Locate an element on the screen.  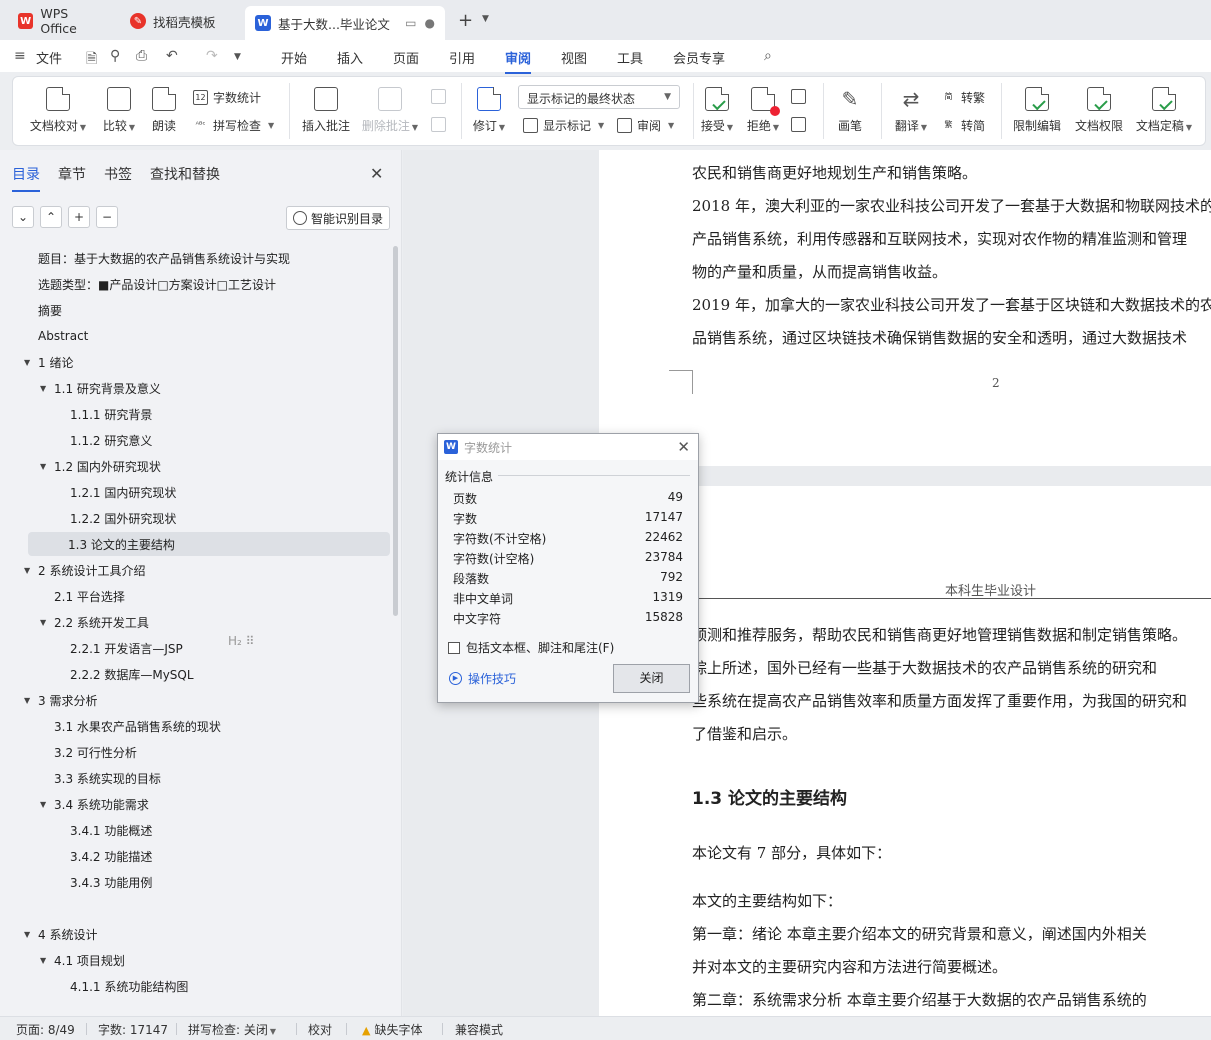
toc-item: 3.2 可行性分析 is located at coordinates (68, 752).